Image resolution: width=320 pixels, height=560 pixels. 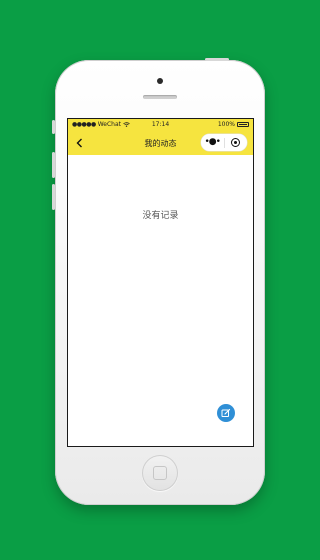 I want to click on target-circle-icon, so click(x=236, y=142).